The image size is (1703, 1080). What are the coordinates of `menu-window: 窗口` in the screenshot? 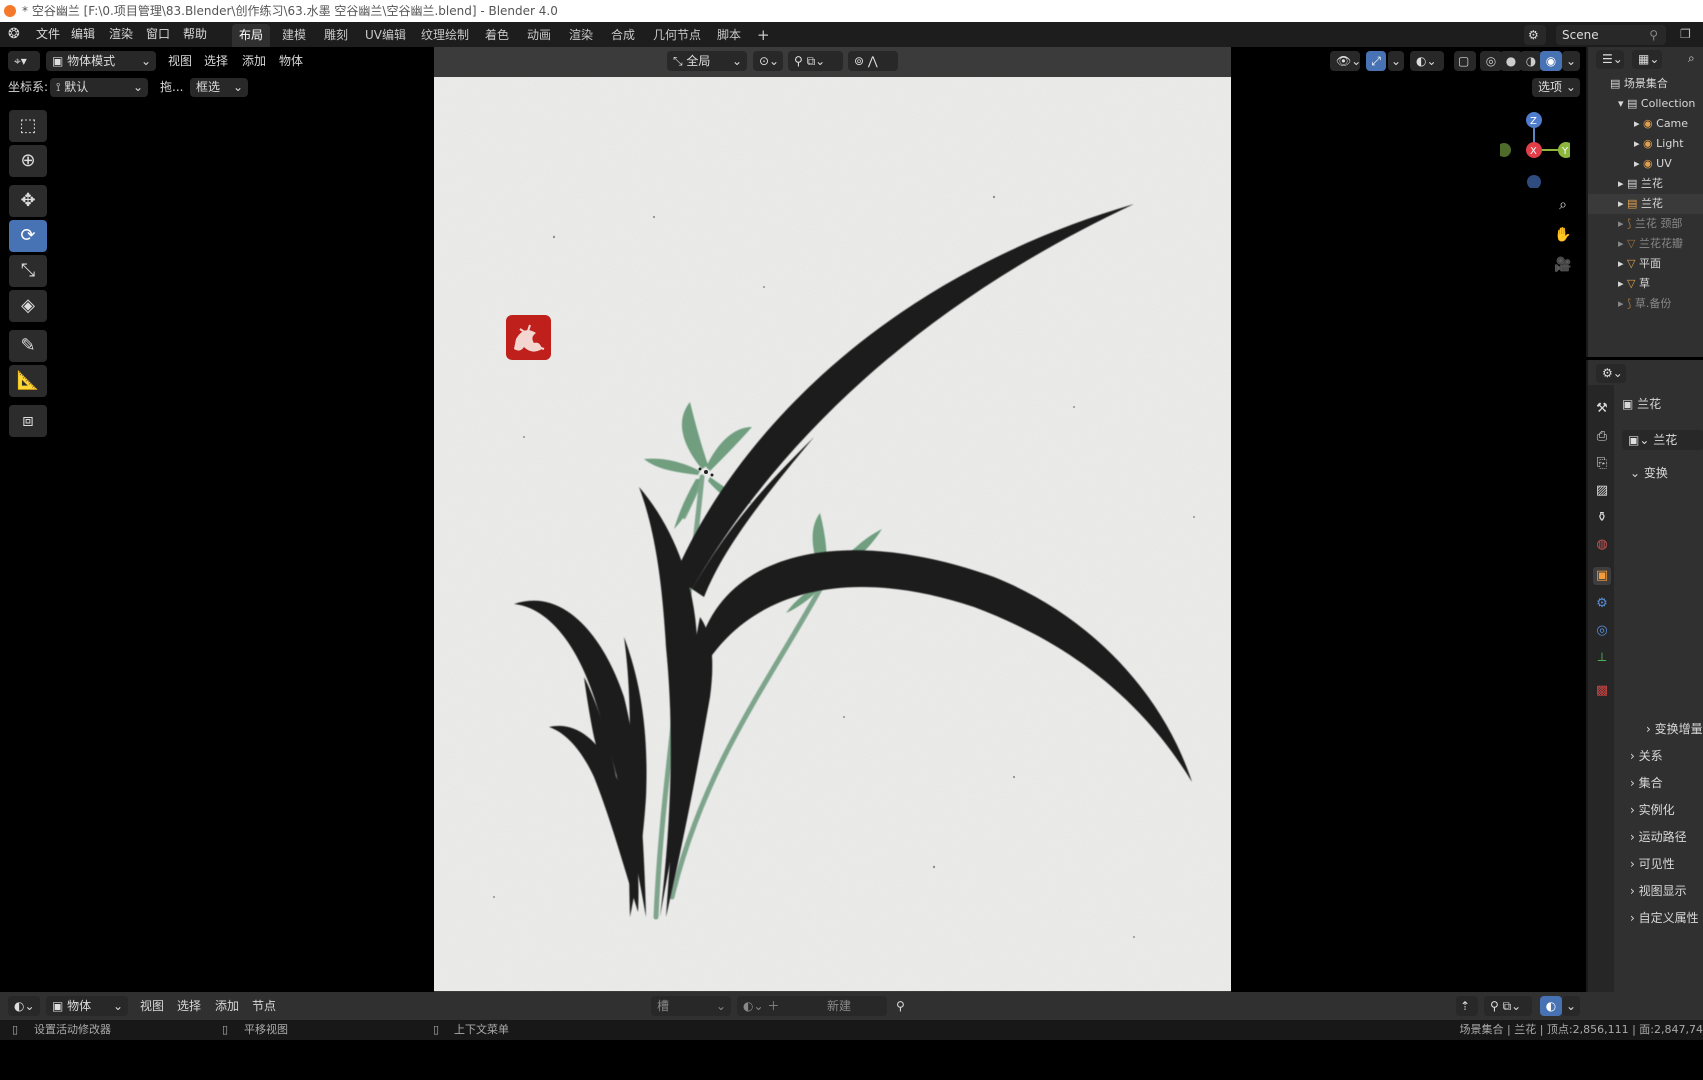 It's located at (158, 34).